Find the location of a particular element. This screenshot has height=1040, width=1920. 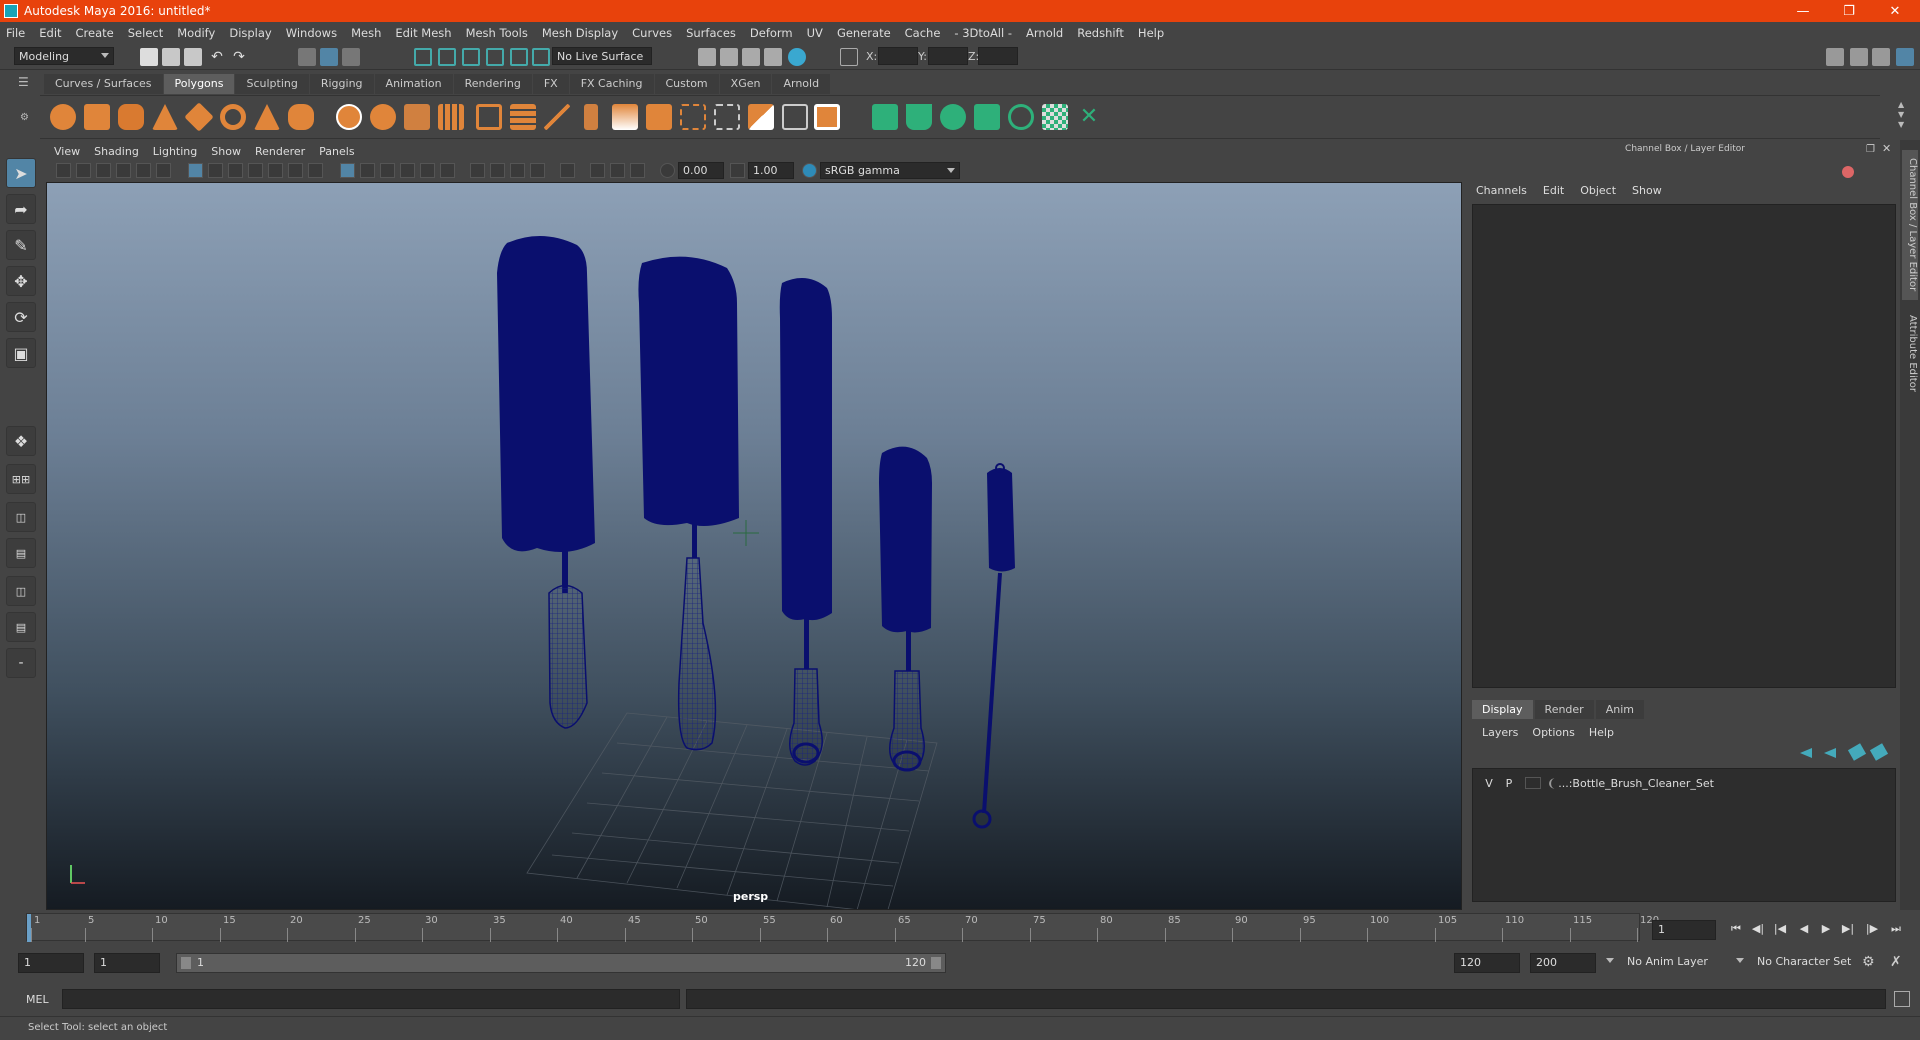

append-icon is located at coordinates (727, 117).